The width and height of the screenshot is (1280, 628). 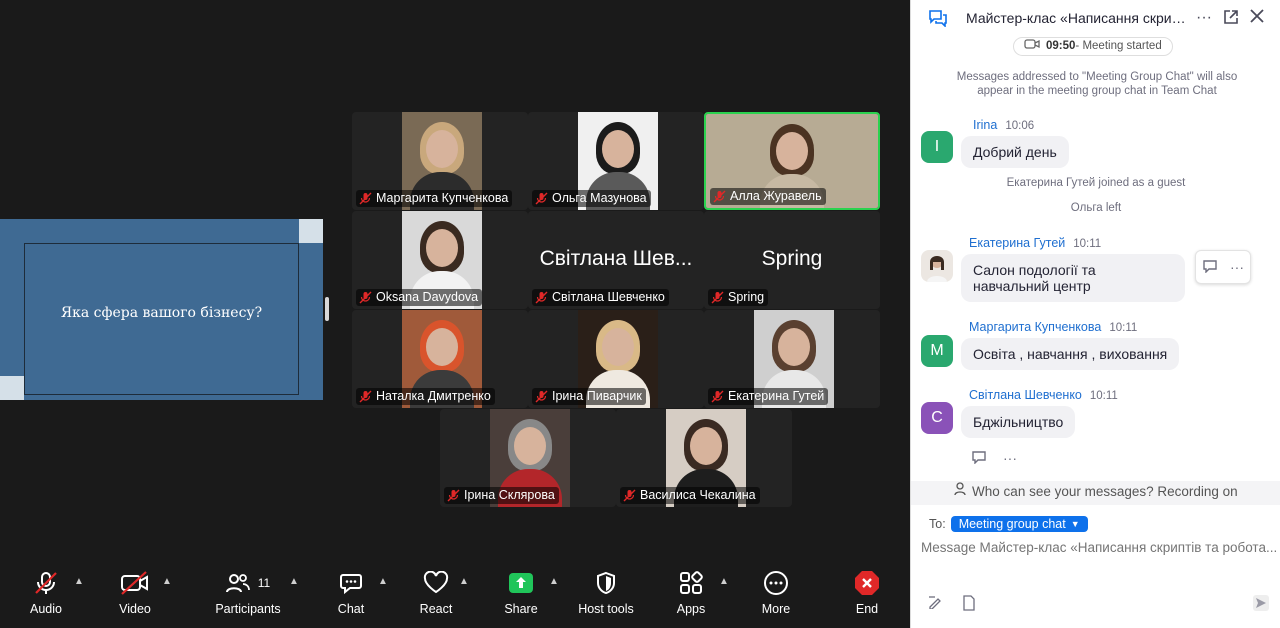 What do you see at coordinates (1061, 46) in the screenshot?
I see `meeting-started-time: 09:50` at bounding box center [1061, 46].